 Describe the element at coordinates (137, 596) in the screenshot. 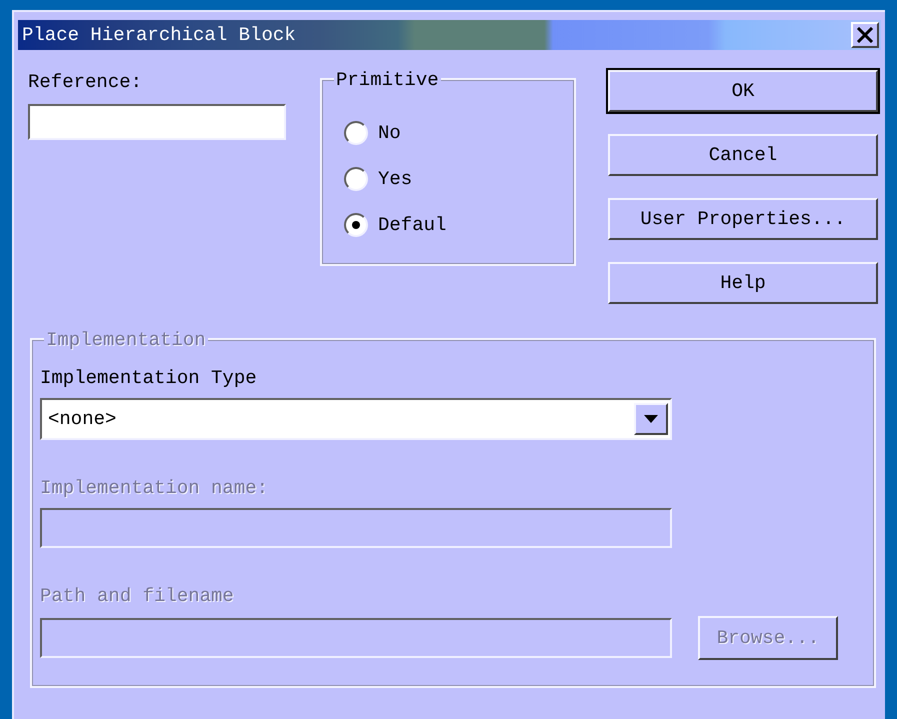

I see `field-label: Path and filename` at that location.